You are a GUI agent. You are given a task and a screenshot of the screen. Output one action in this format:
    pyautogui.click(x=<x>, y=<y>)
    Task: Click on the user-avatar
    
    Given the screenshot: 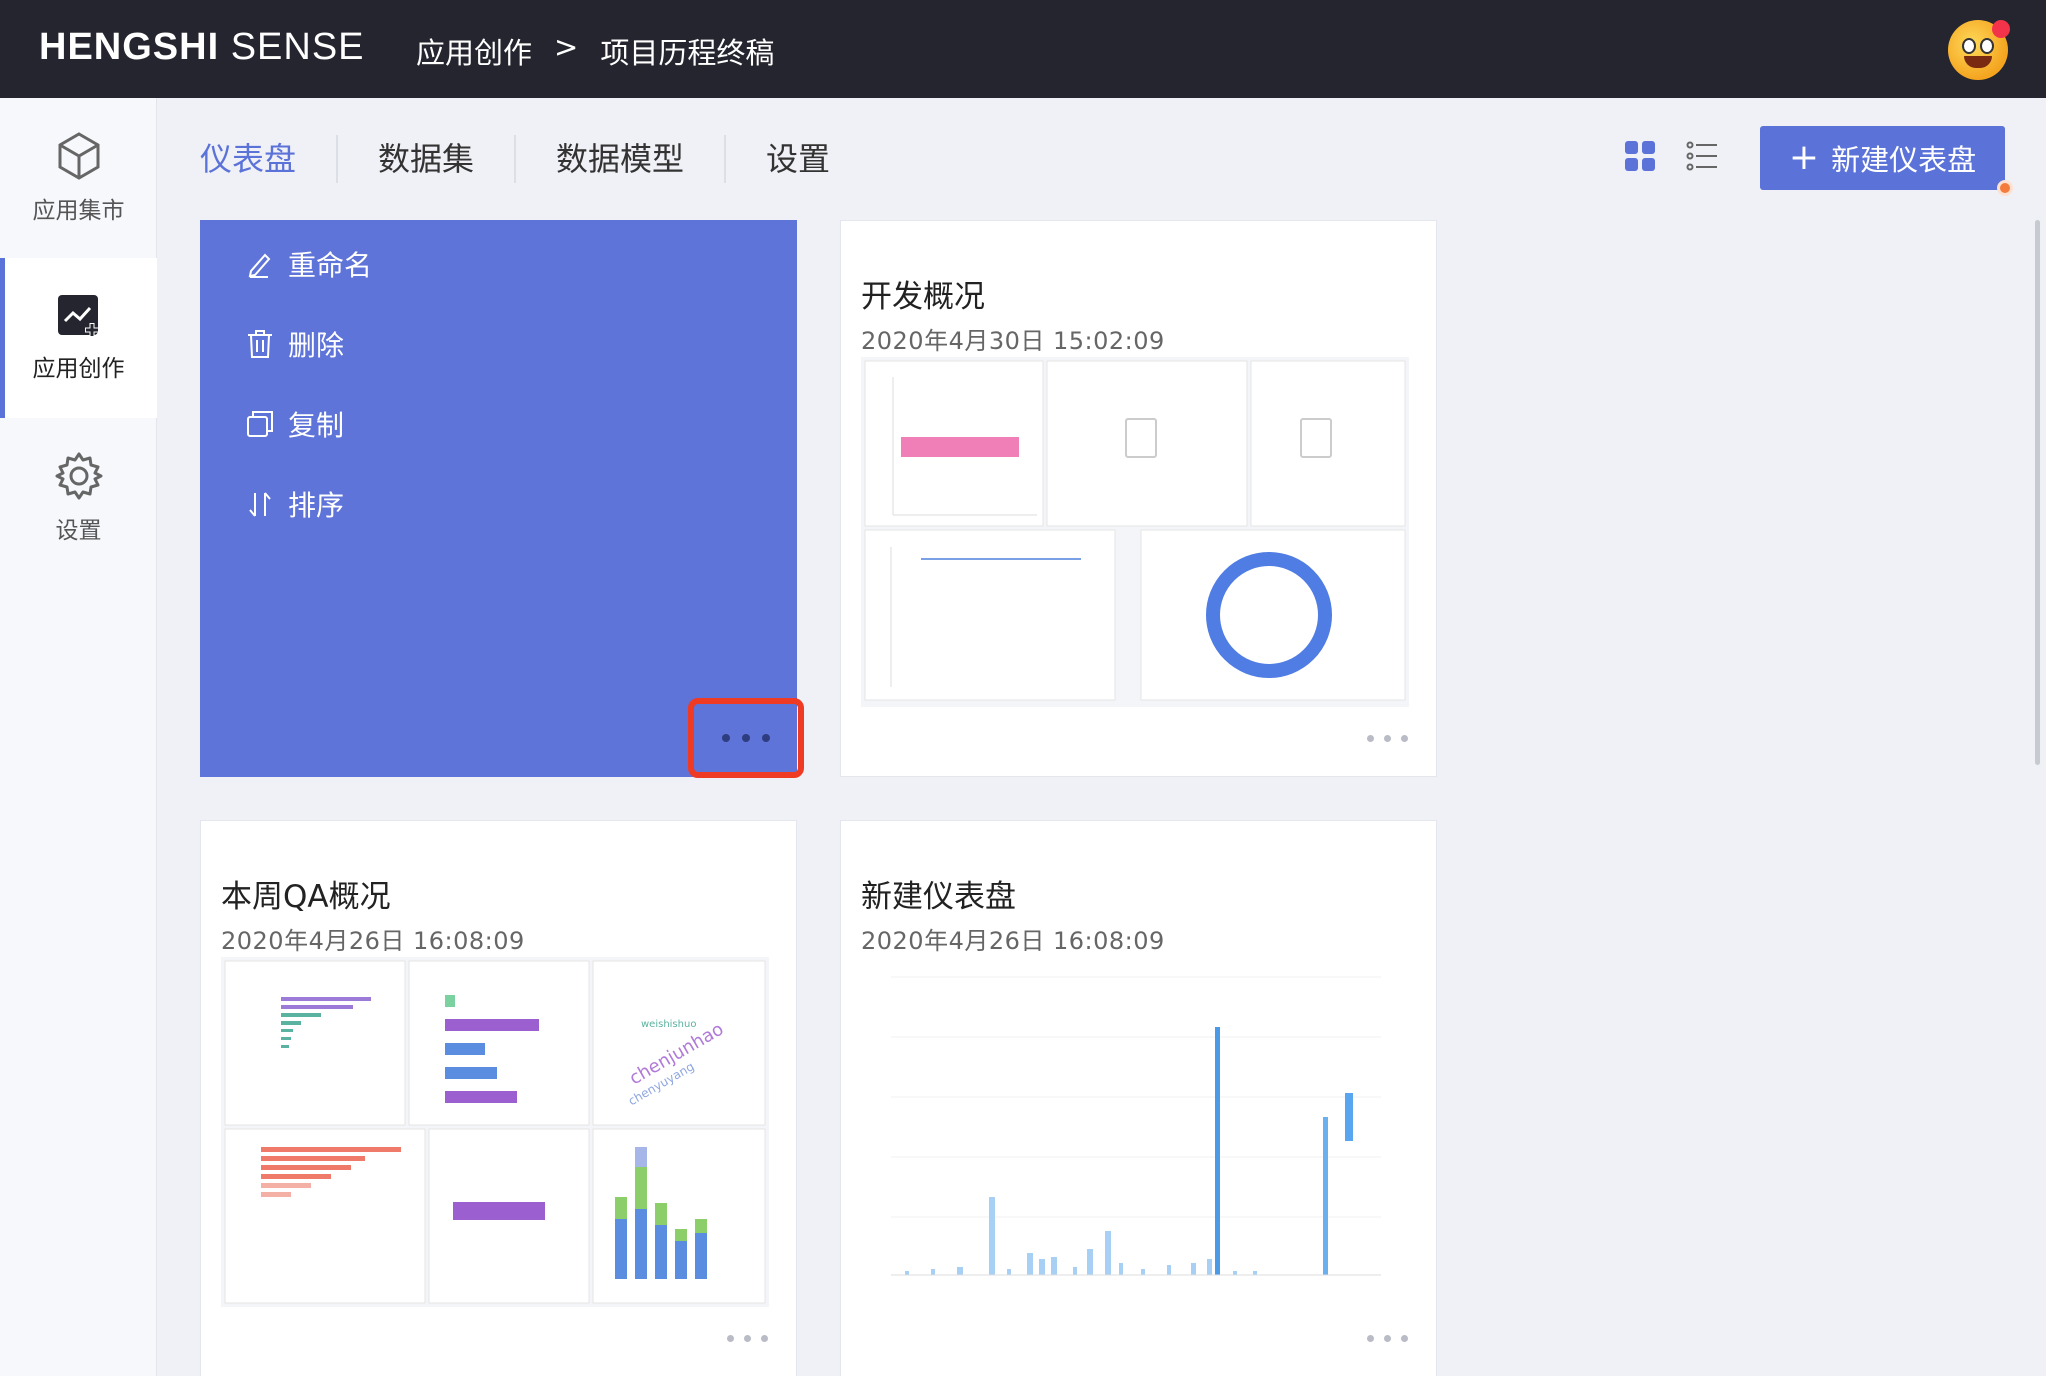 What is the action you would take?
    pyautogui.click(x=1979, y=50)
    